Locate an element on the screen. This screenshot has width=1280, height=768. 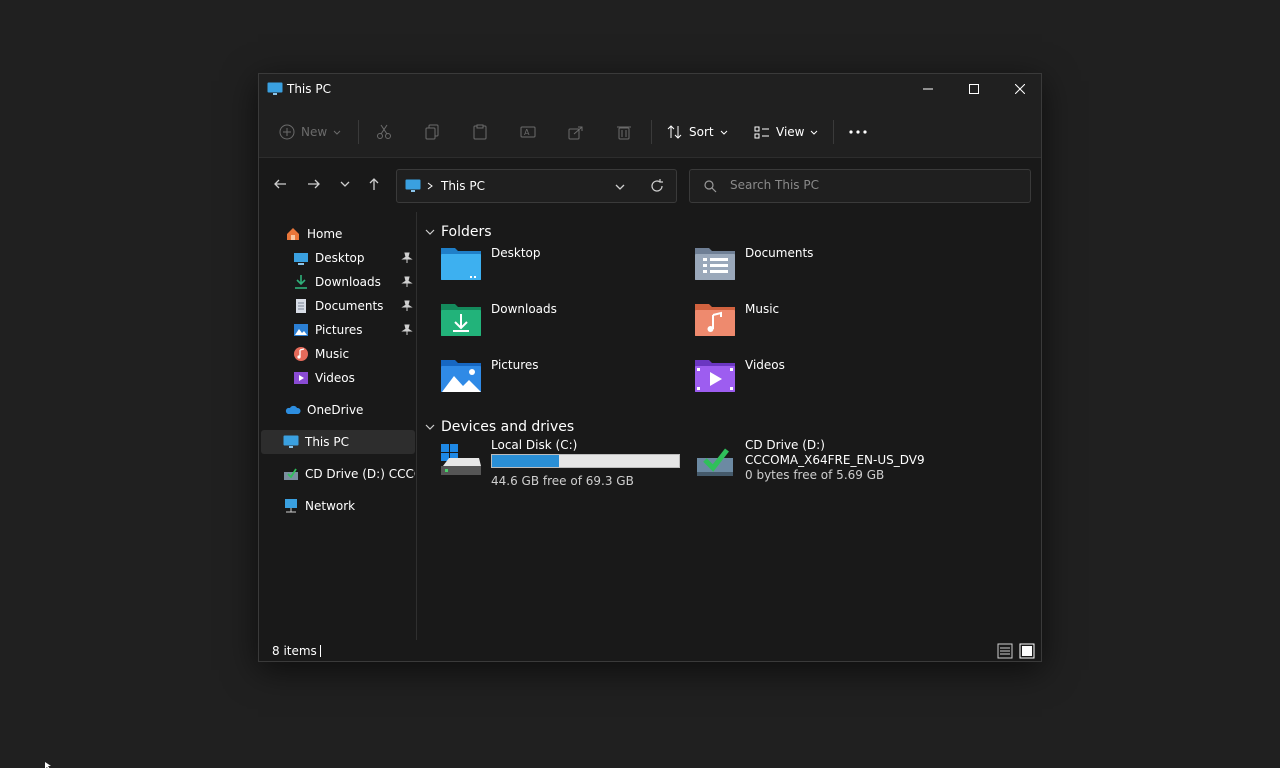
sidebar-item-label: This PC is located at coordinates (327, 442).